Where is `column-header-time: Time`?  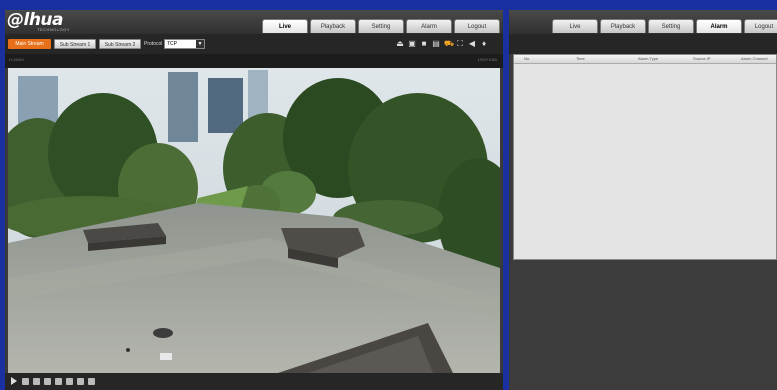
column-header-time: Time is located at coordinates (580, 58).